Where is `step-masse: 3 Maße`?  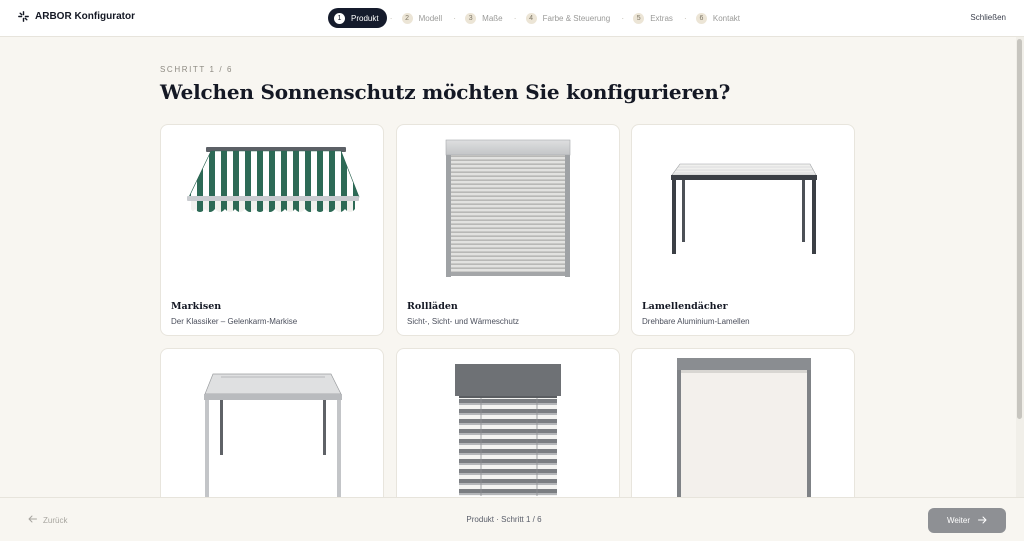
step-masse: 3 Maße is located at coordinates (484, 18).